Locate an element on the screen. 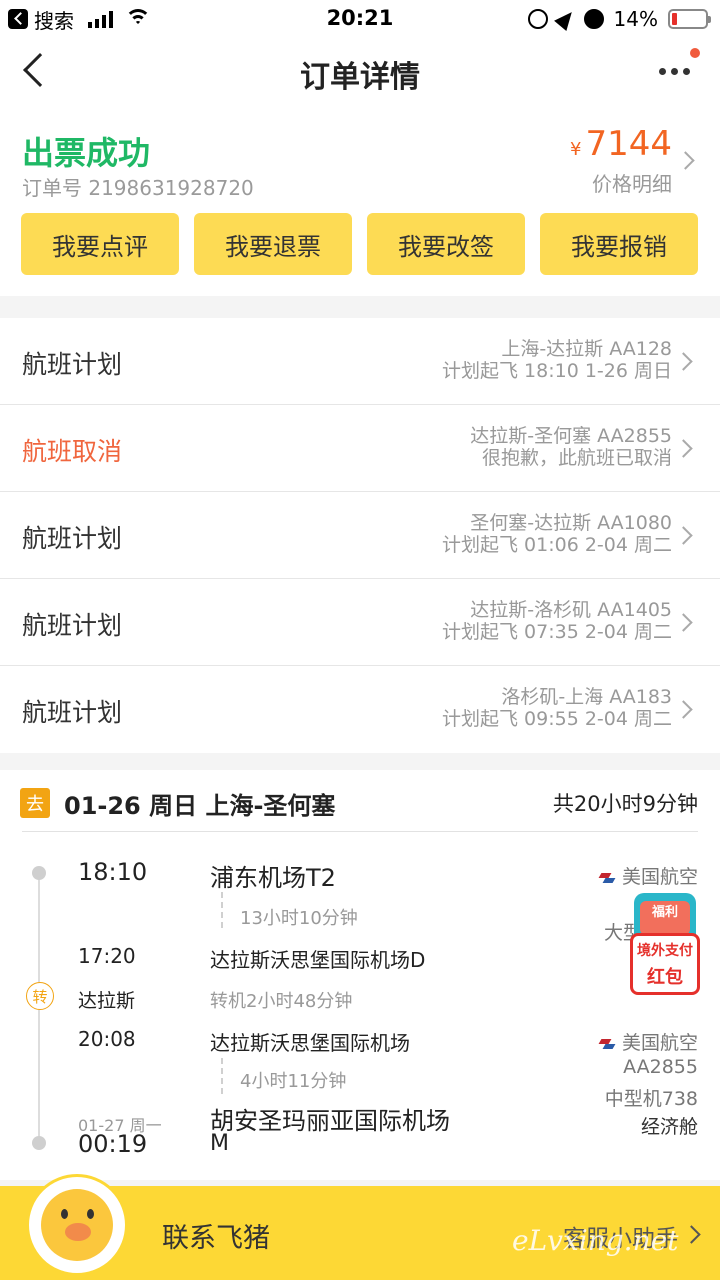  flight-row: 航班计划 上海-达拉斯 AA128 计划起飞 18:10 1-26 周日 is located at coordinates (360, 361).